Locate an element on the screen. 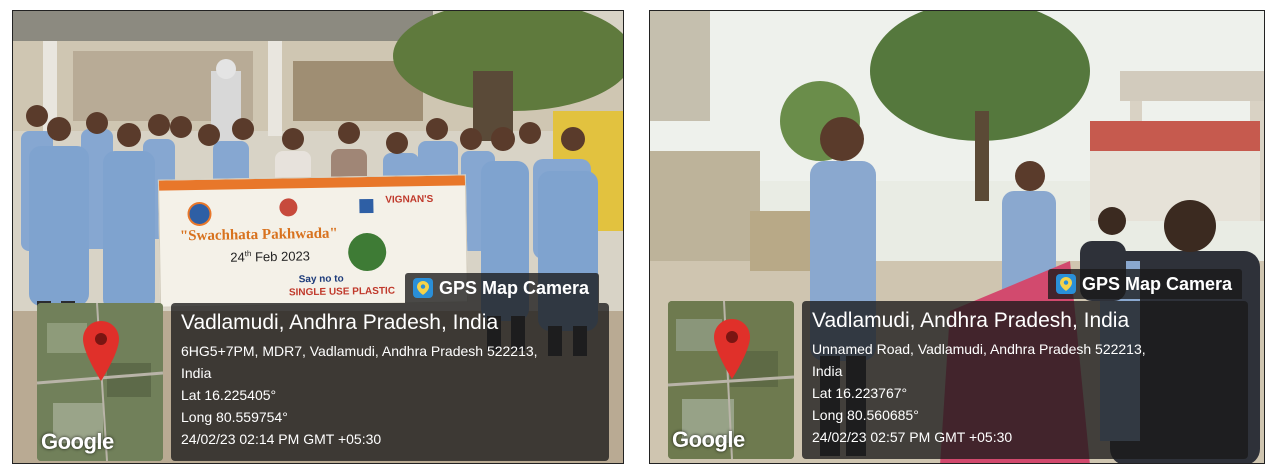 This screenshot has width=1275, height=468. latitude: Lat 16.223767° is located at coordinates (860, 393).